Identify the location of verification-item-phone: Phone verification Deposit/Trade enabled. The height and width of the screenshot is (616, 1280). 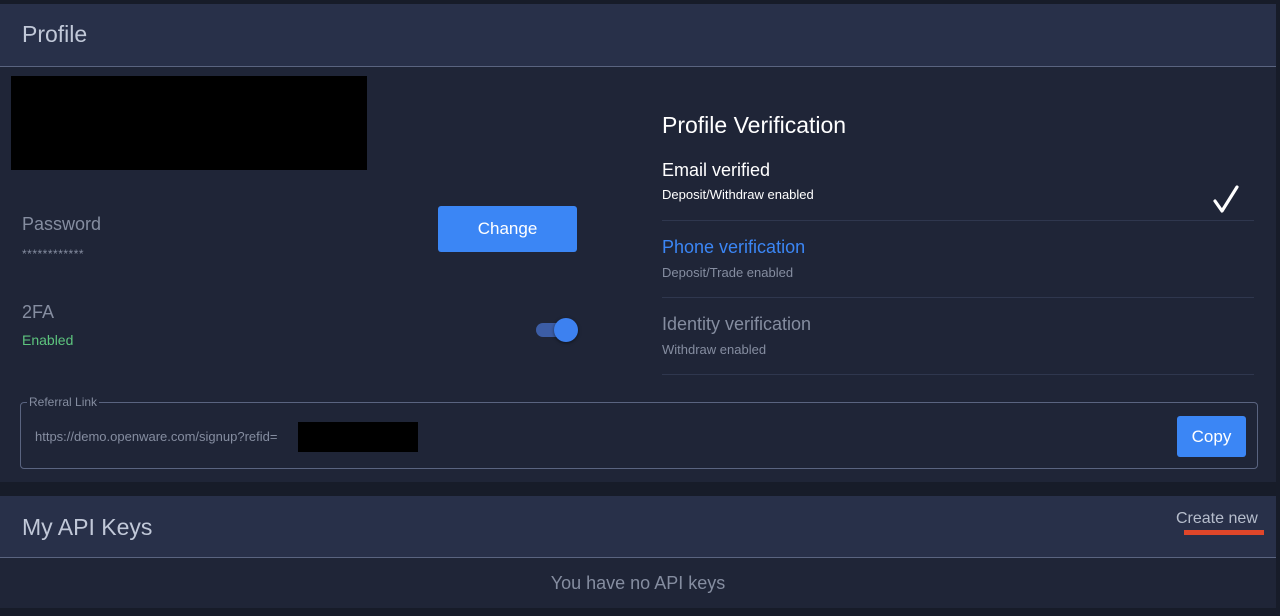
(958, 267).